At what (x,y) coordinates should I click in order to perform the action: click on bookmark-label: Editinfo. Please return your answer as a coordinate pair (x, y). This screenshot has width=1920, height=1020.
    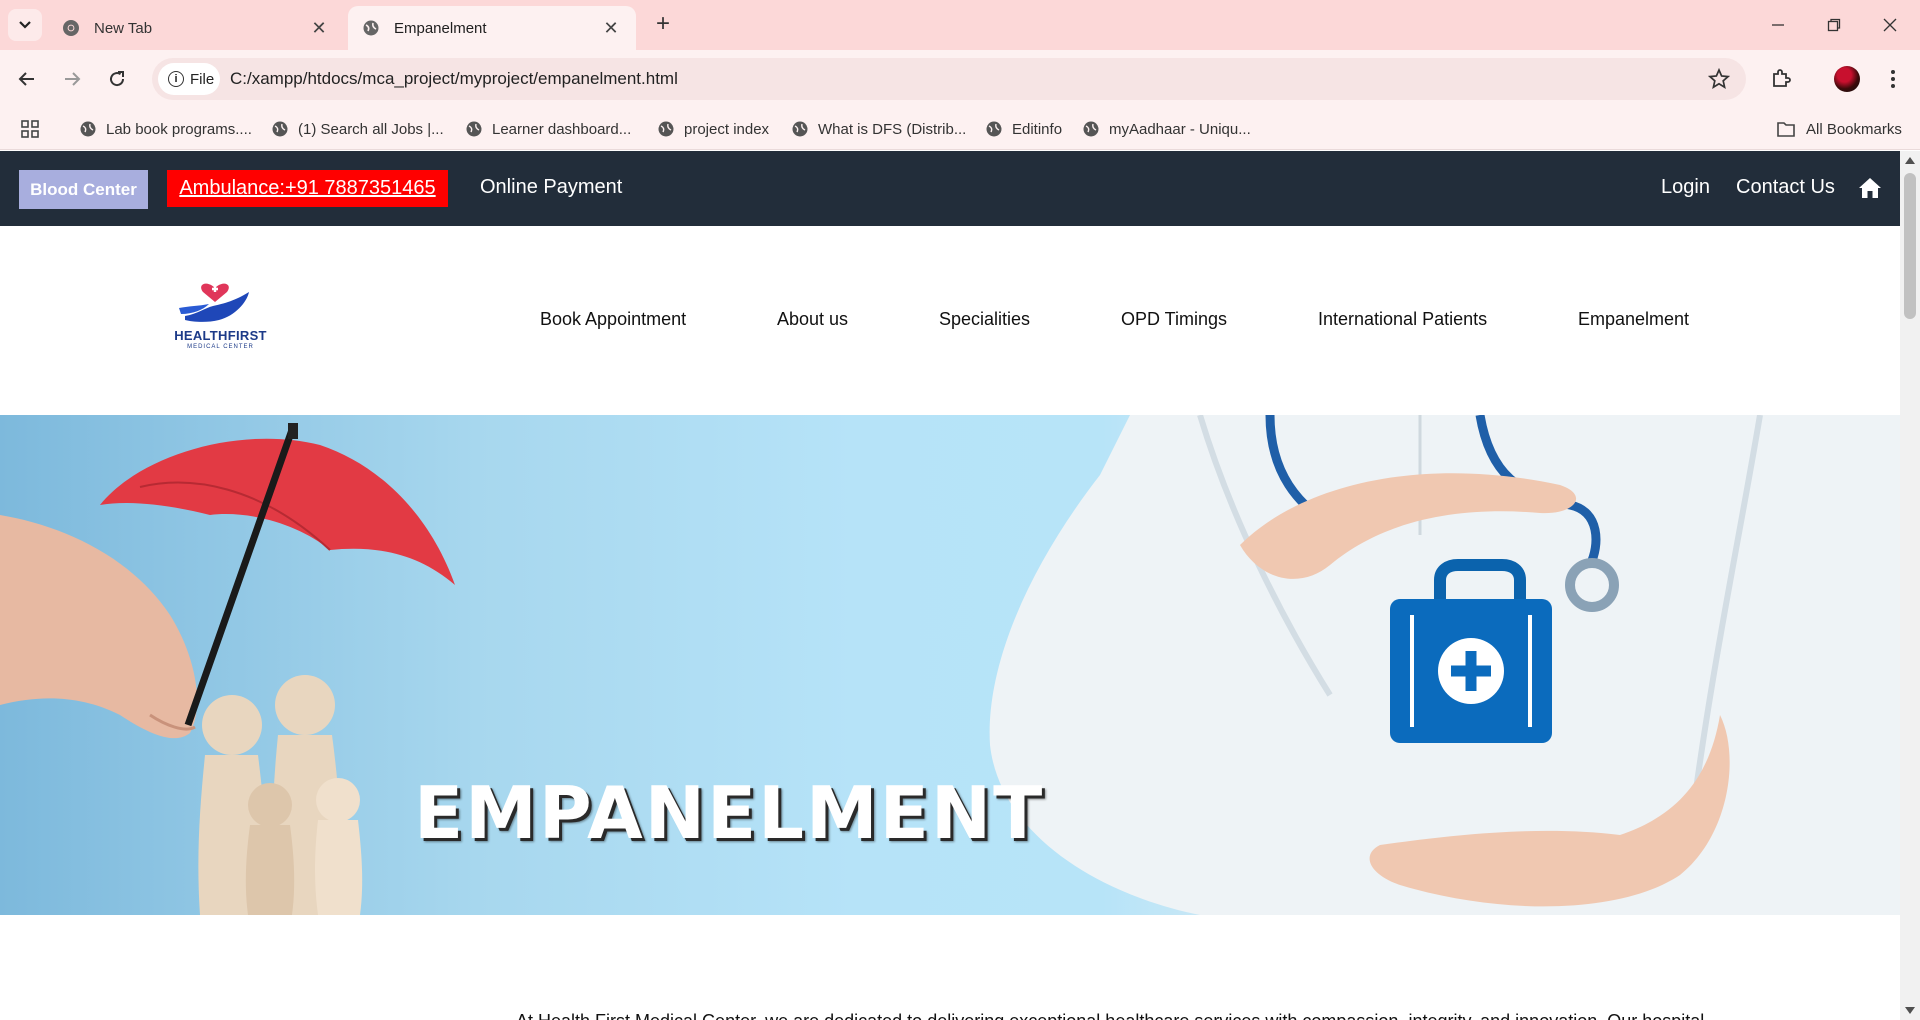
    Looking at the image, I should click on (1037, 129).